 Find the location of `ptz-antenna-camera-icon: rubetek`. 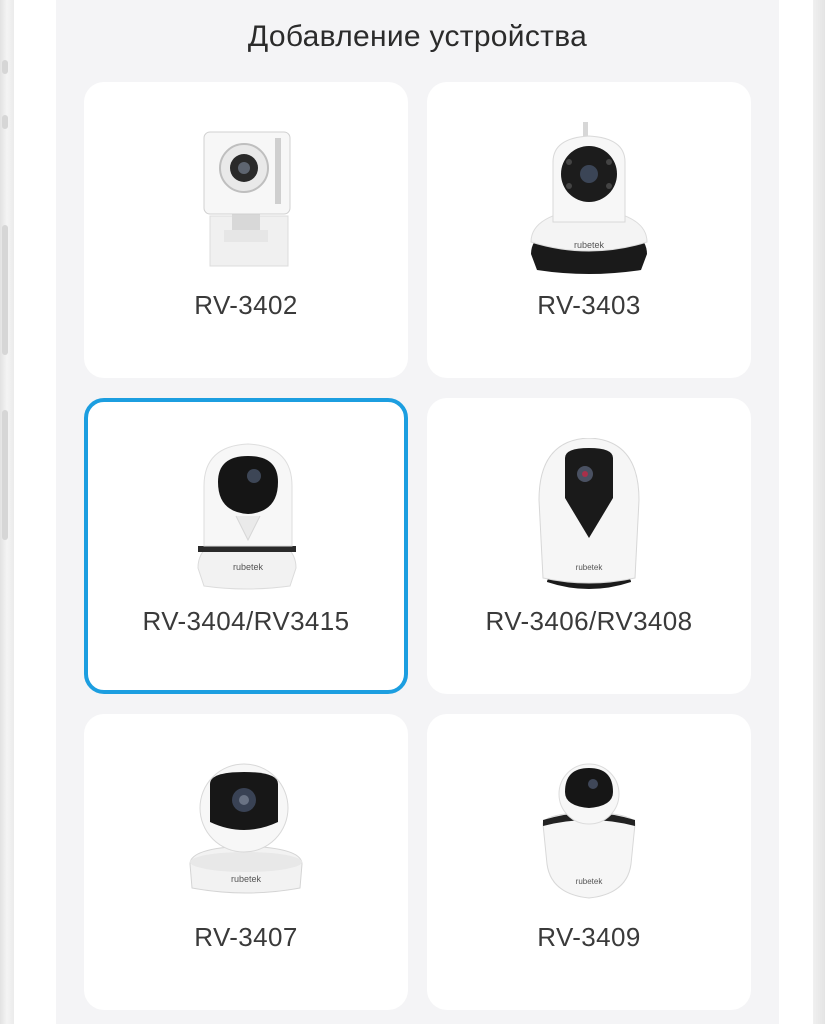

ptz-antenna-camera-icon: rubetek is located at coordinates (589, 198).